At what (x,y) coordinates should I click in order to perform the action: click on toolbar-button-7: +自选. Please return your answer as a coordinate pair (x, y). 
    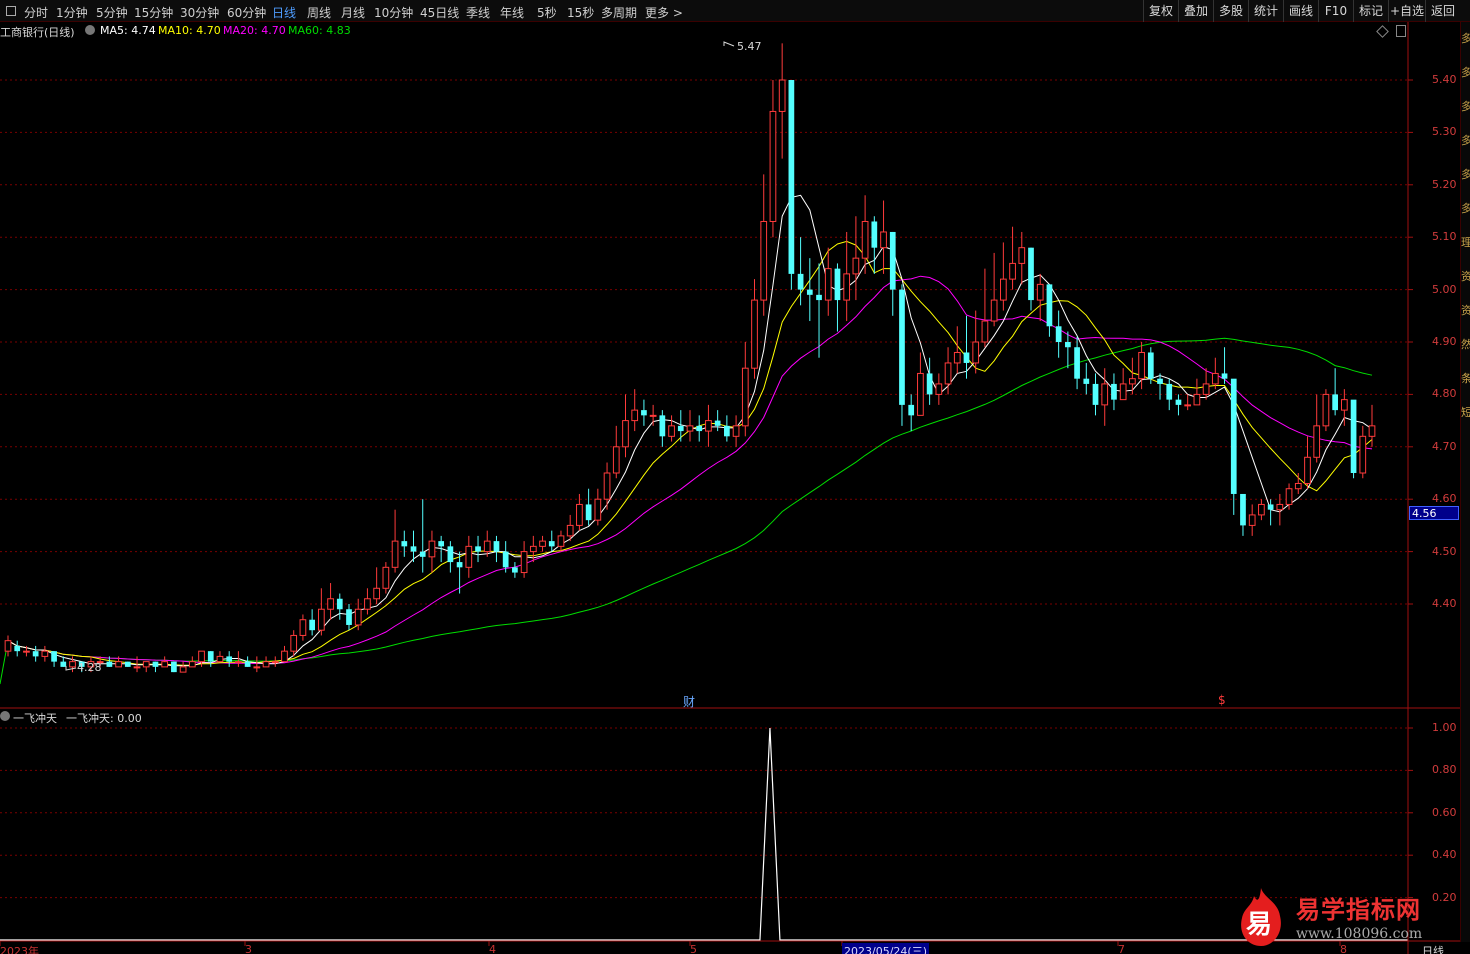
    Looking at the image, I should click on (1406, 11).